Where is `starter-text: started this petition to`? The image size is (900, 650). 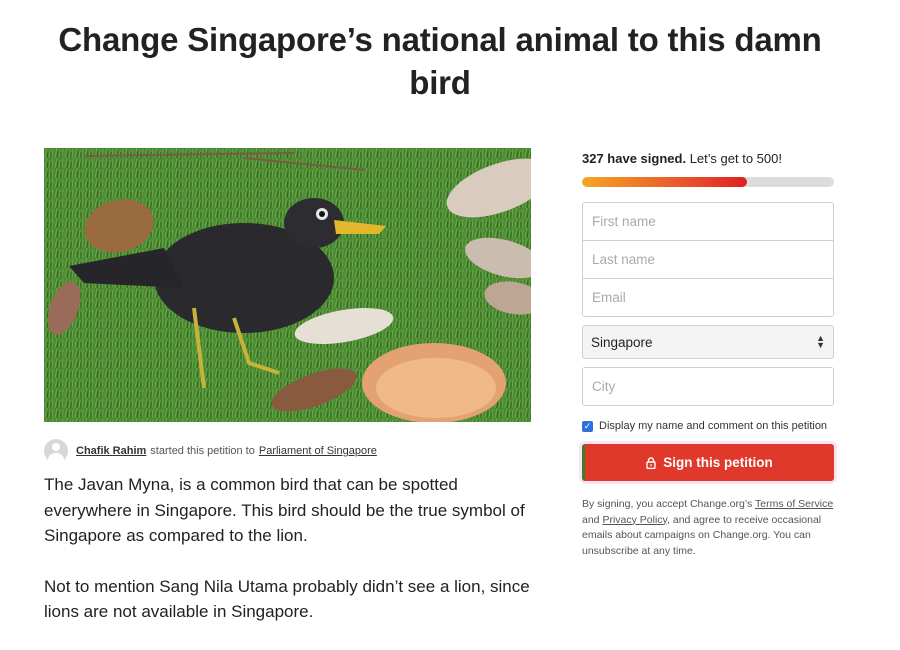
starter-text: started this petition to is located at coordinates (202, 451).